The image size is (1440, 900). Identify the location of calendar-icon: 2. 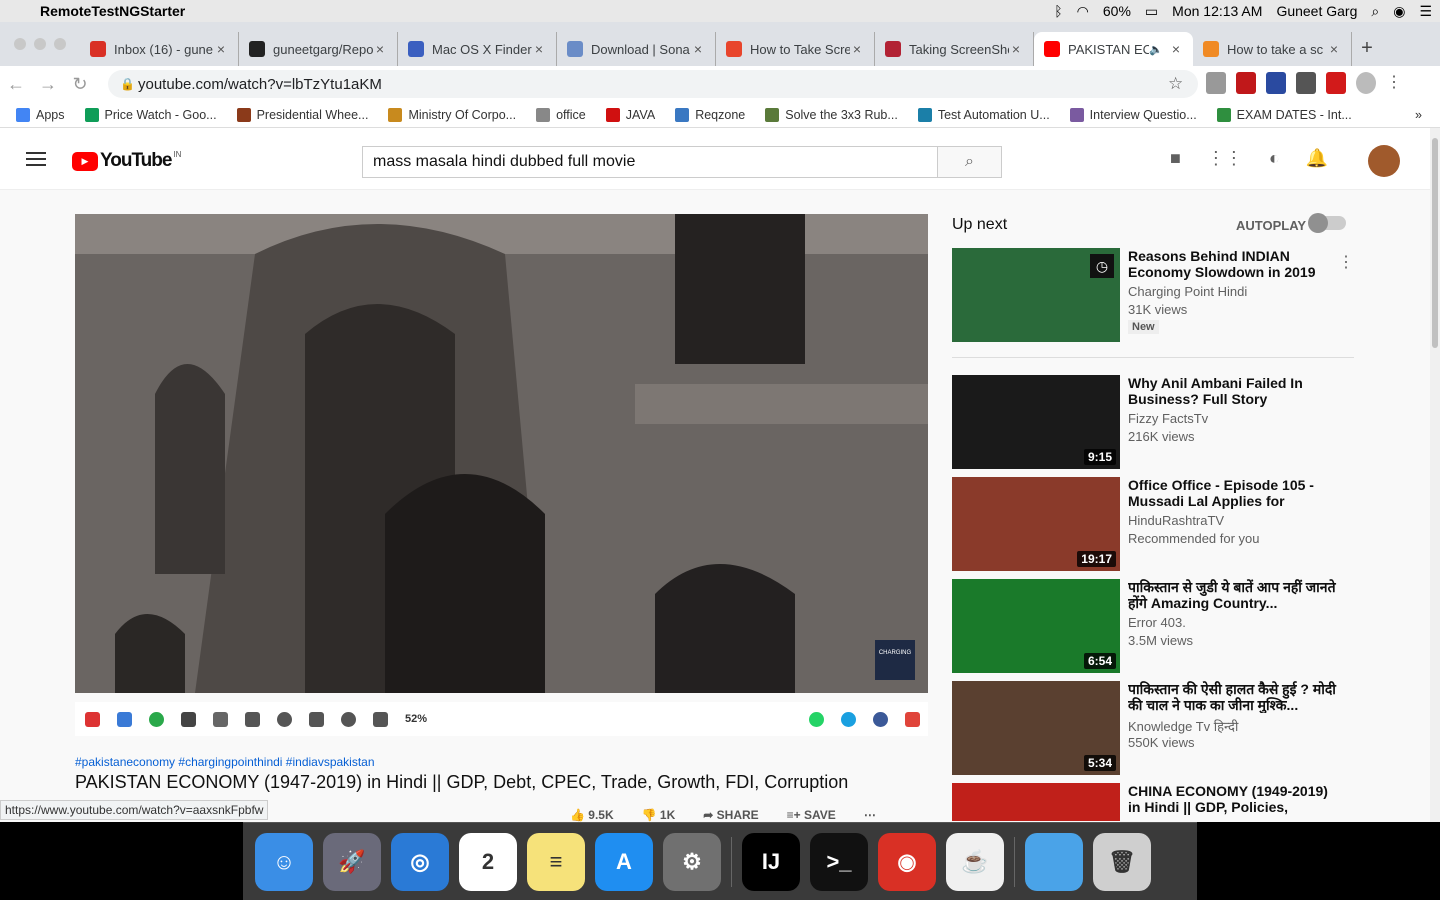
(488, 861).